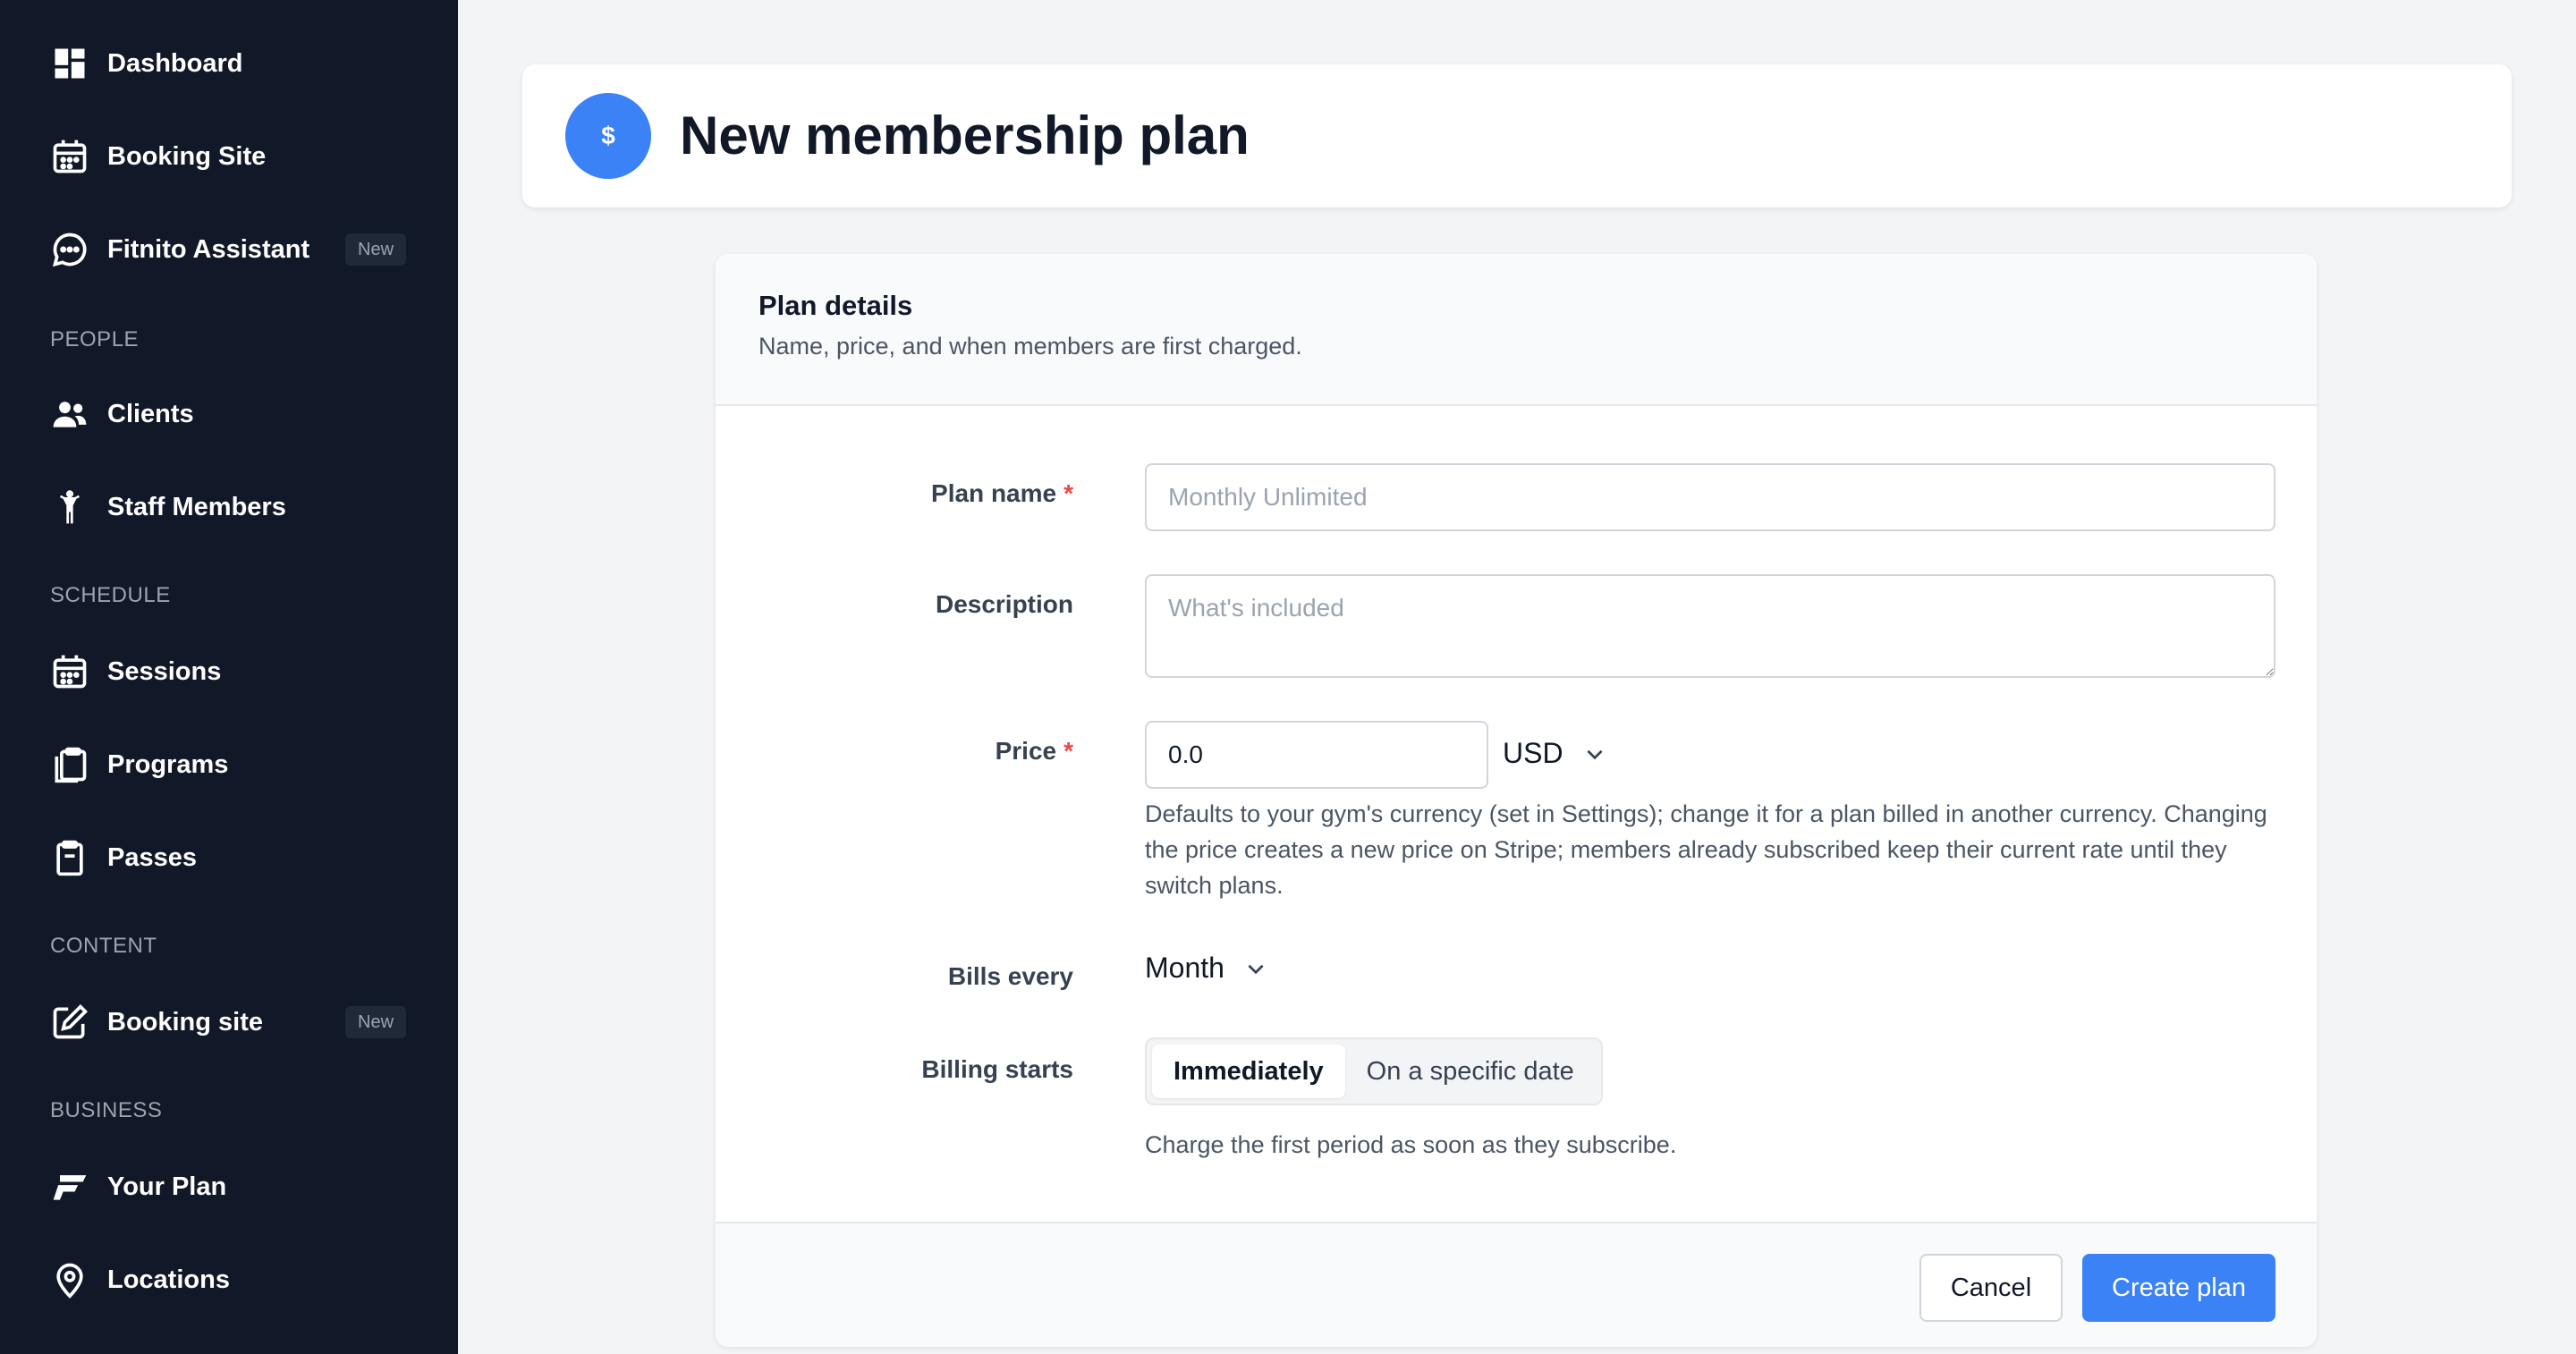  Describe the element at coordinates (69, 249) in the screenshot. I see `chat-icon` at that location.